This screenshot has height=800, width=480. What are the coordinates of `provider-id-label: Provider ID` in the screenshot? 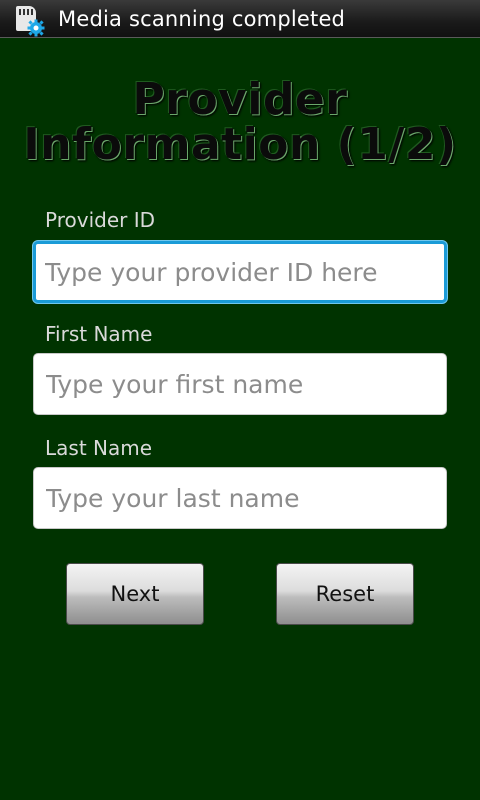 It's located at (100, 220).